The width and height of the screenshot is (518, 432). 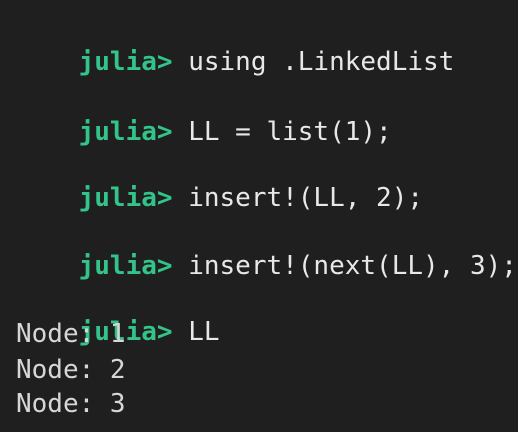 I want to click on repl-output-line: Node: 1, so click(x=71, y=334).